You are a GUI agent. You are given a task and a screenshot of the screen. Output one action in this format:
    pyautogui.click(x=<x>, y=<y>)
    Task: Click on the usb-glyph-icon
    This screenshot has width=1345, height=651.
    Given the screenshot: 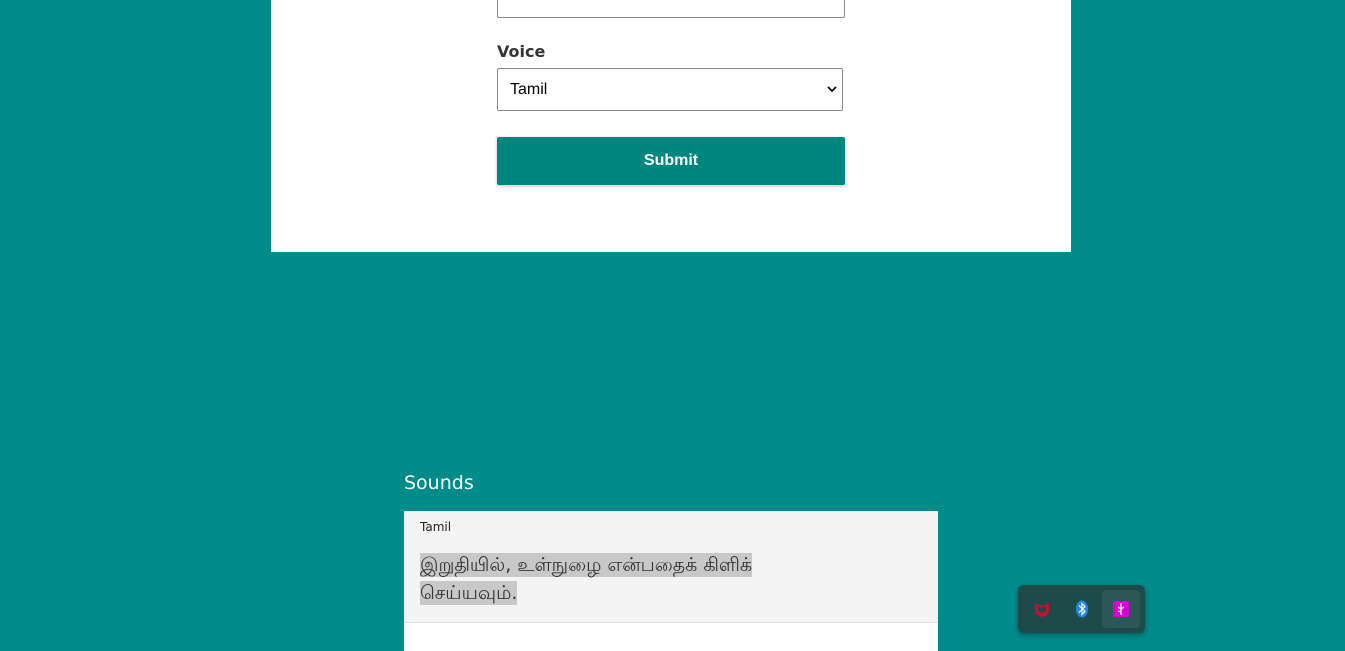 What is the action you would take?
    pyautogui.click(x=1121, y=609)
    